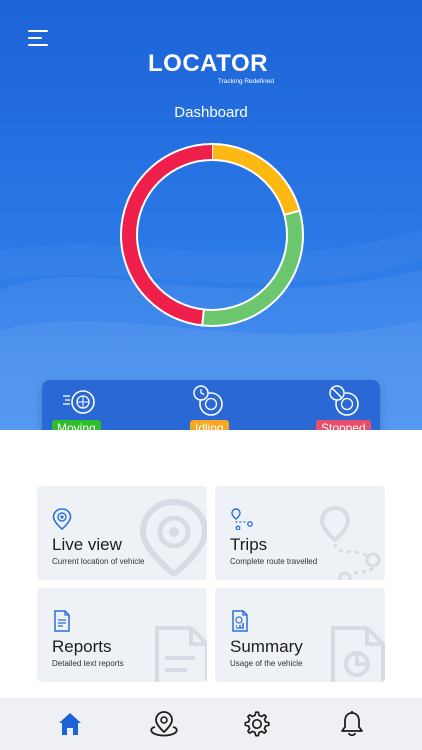 The width and height of the screenshot is (422, 750). I want to click on status-summary-panel: Moving 9 Idling 6 Stopped 14, so click(211, 405).